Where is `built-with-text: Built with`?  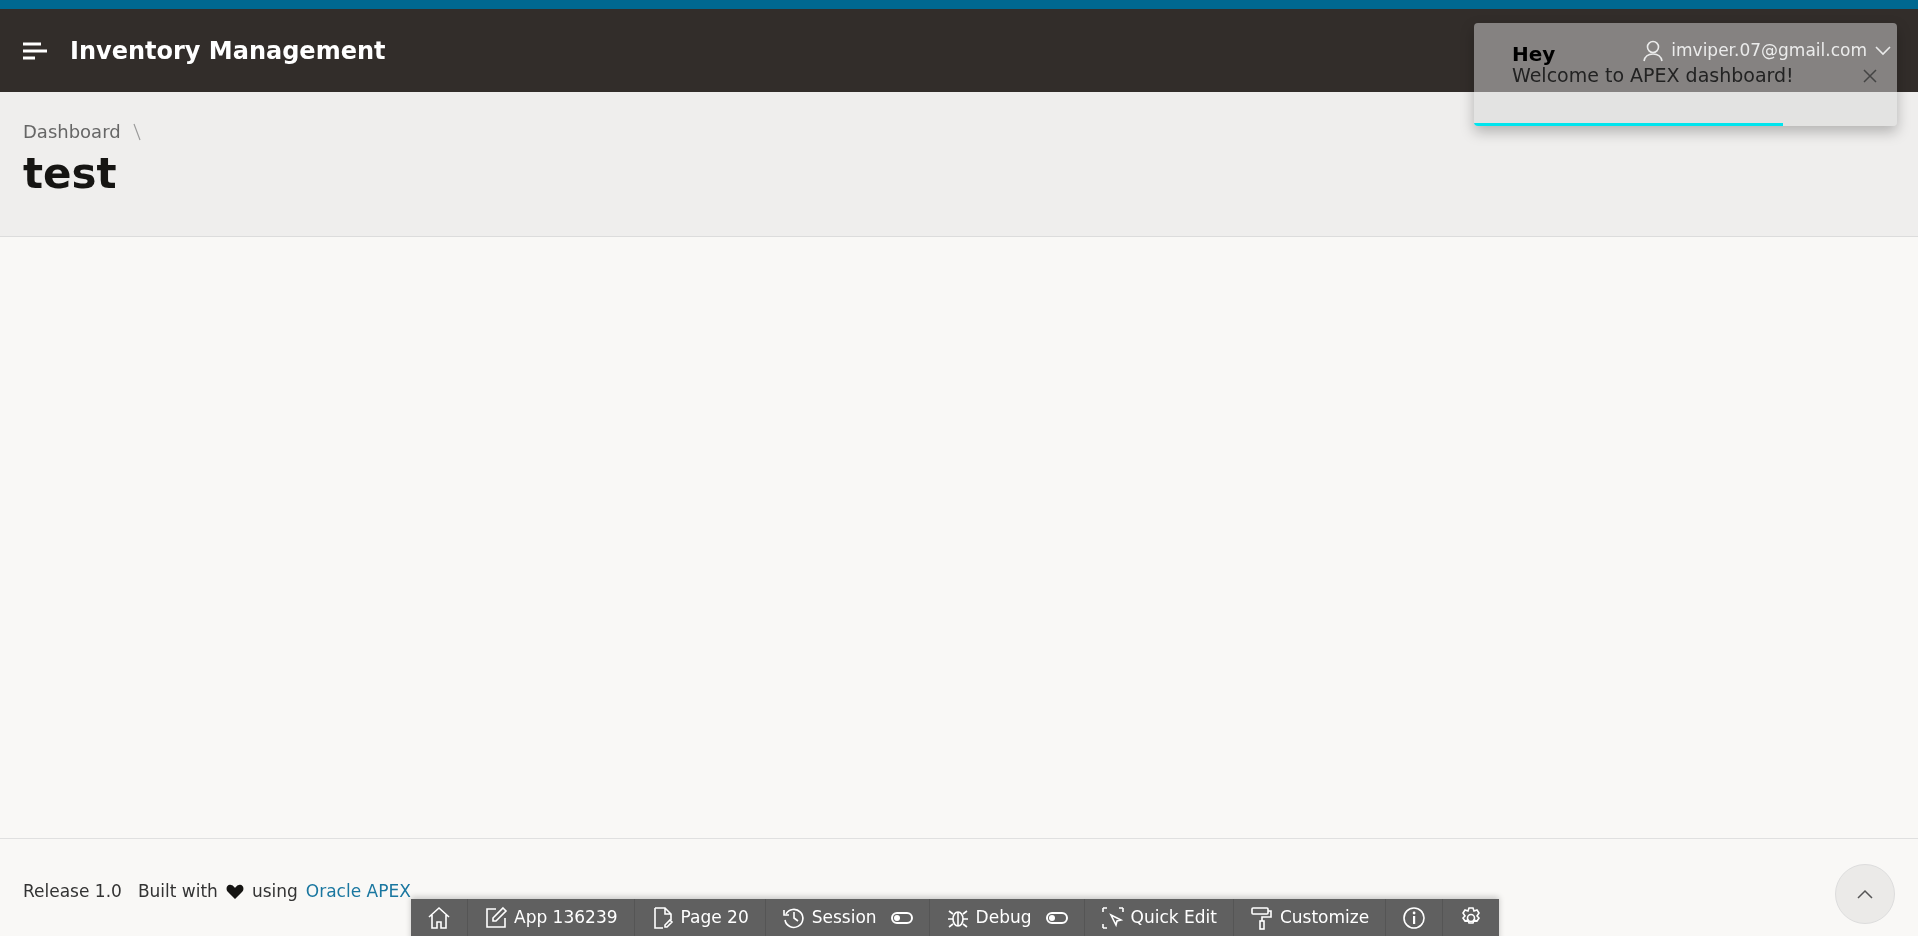
built-with-text: Built with is located at coordinates (177, 891).